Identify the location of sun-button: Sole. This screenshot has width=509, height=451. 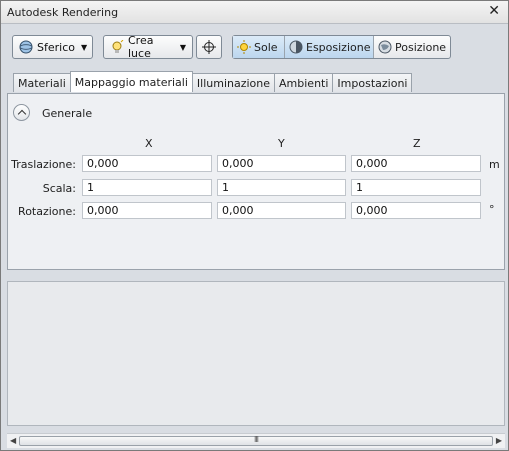
(259, 47).